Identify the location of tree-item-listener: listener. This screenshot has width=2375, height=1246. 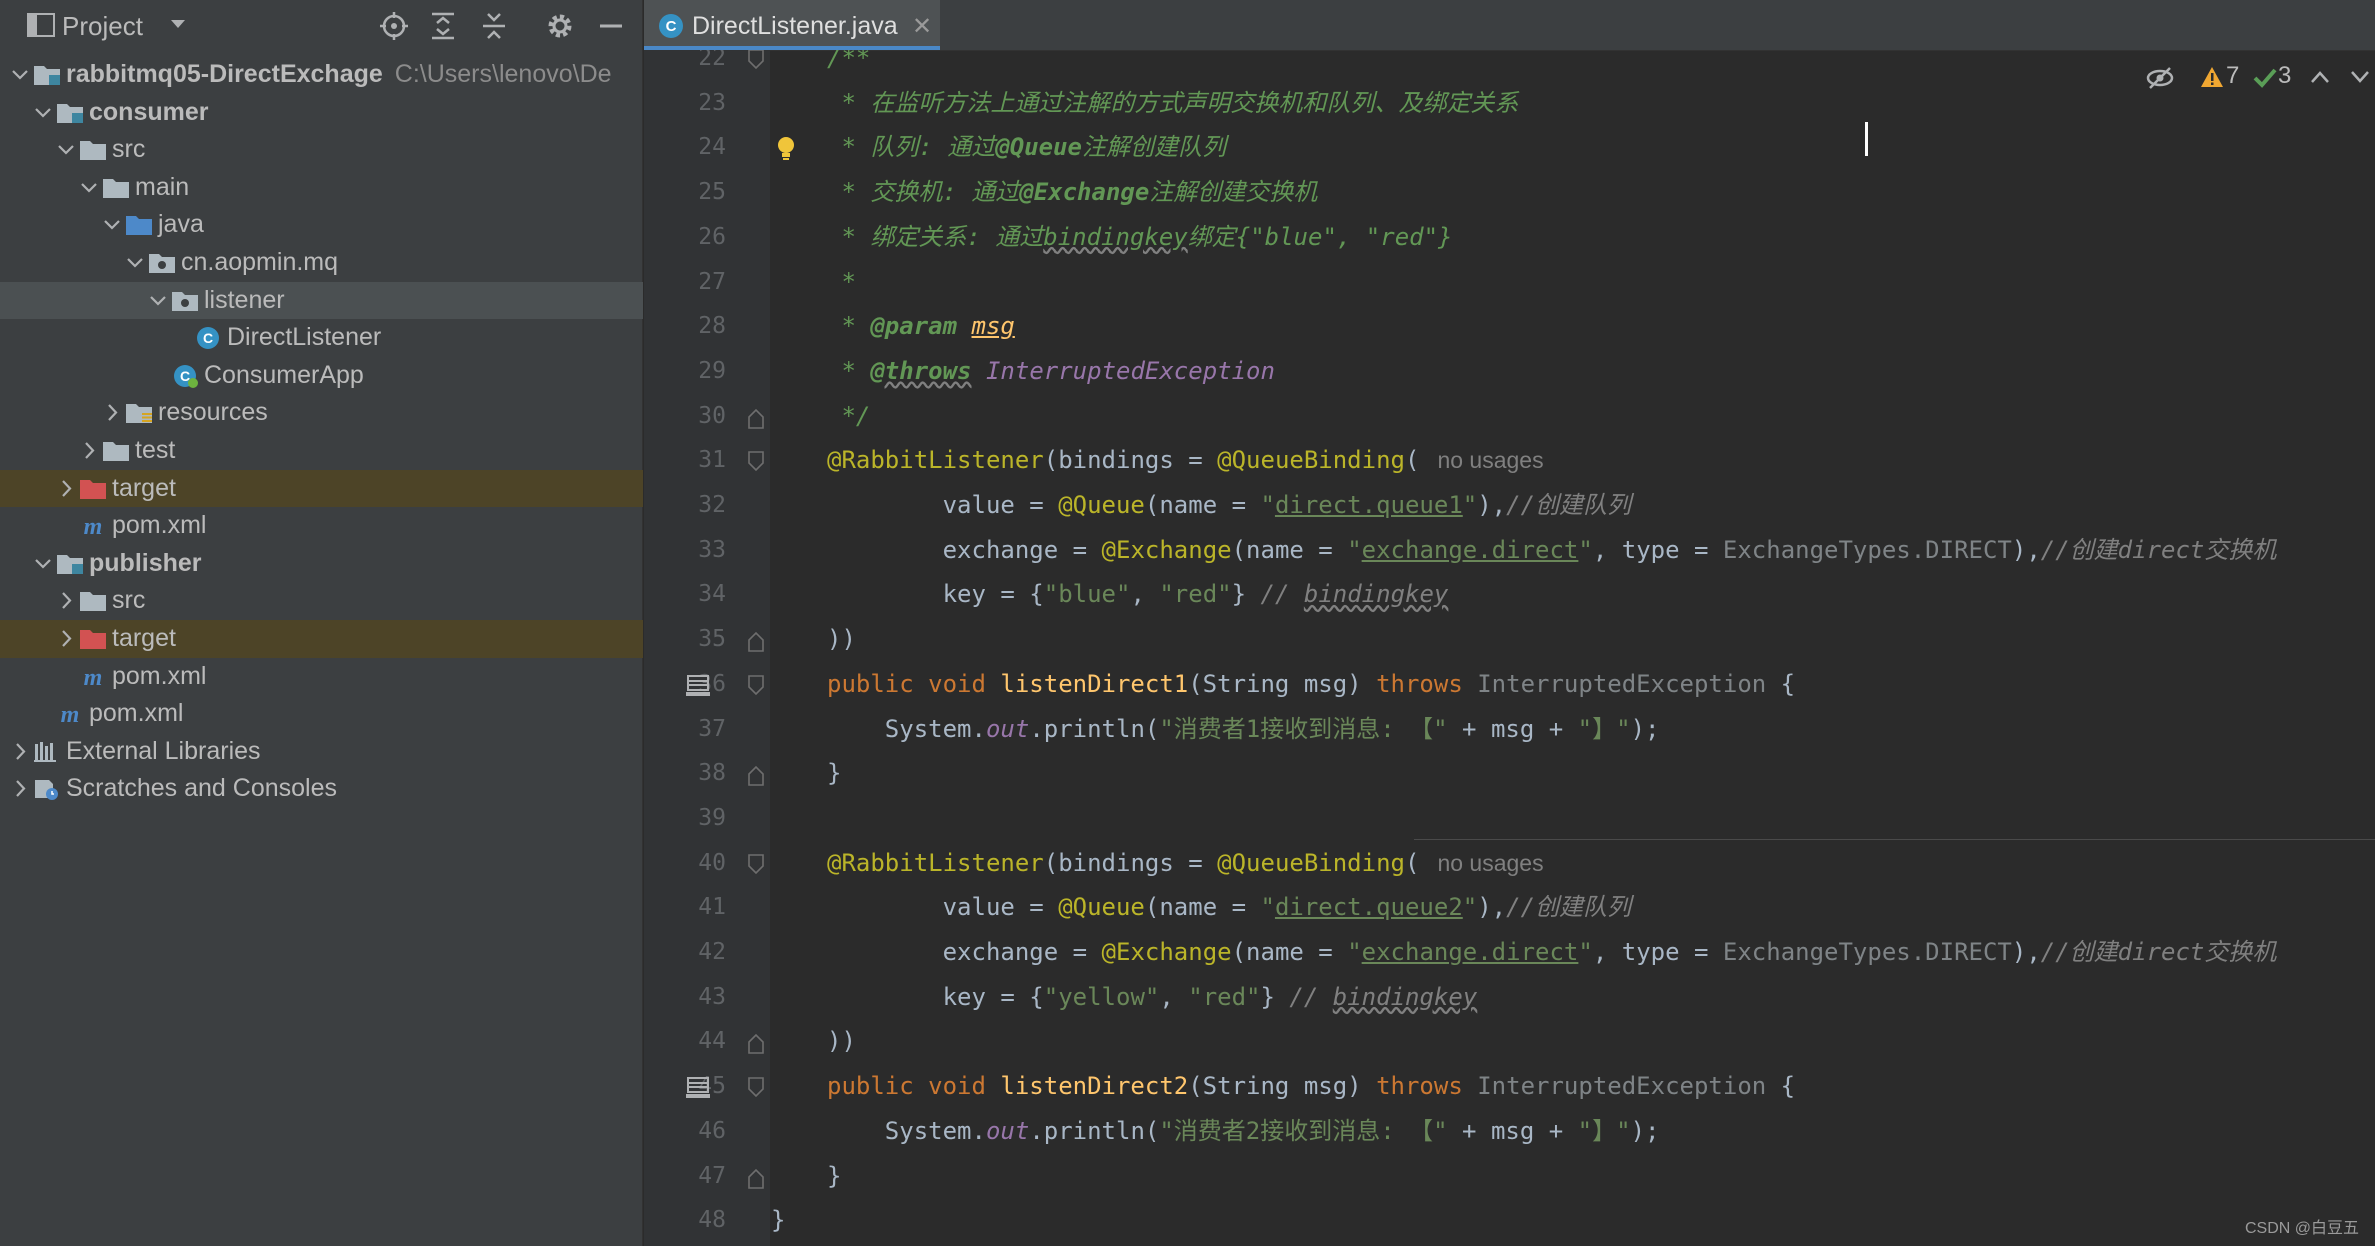
(321, 300).